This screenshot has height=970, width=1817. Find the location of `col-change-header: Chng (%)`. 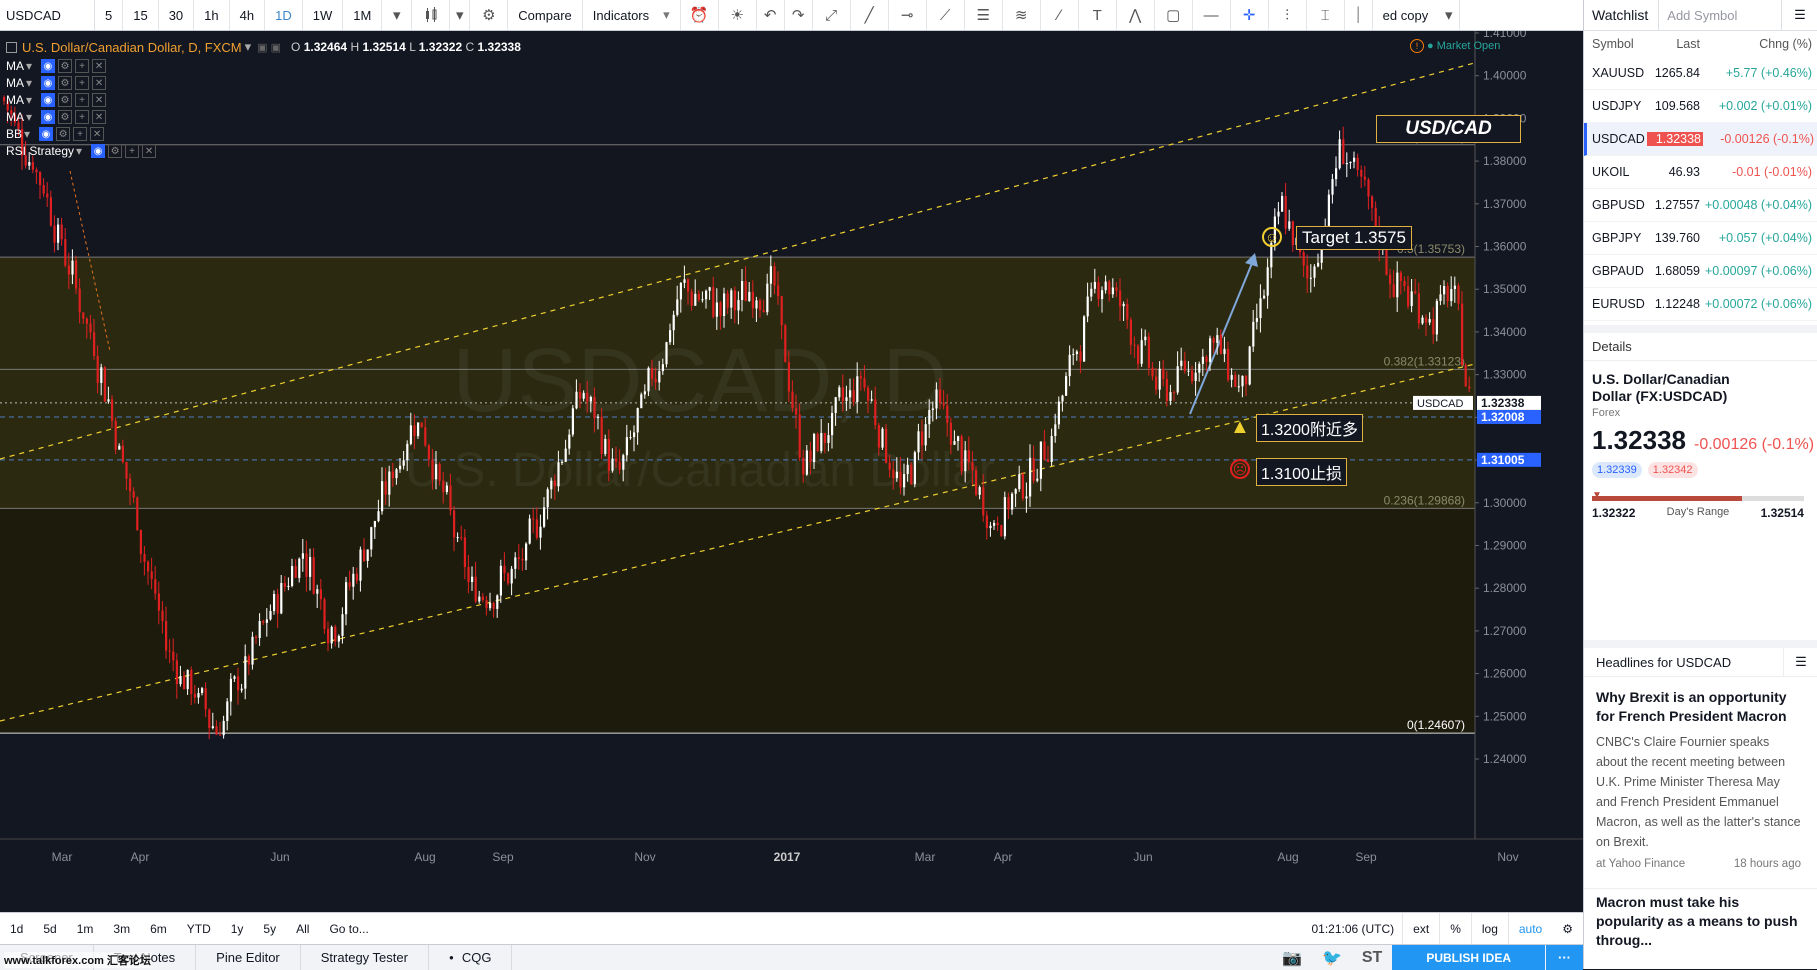

col-change-header: Chng (%) is located at coordinates (1758, 44).